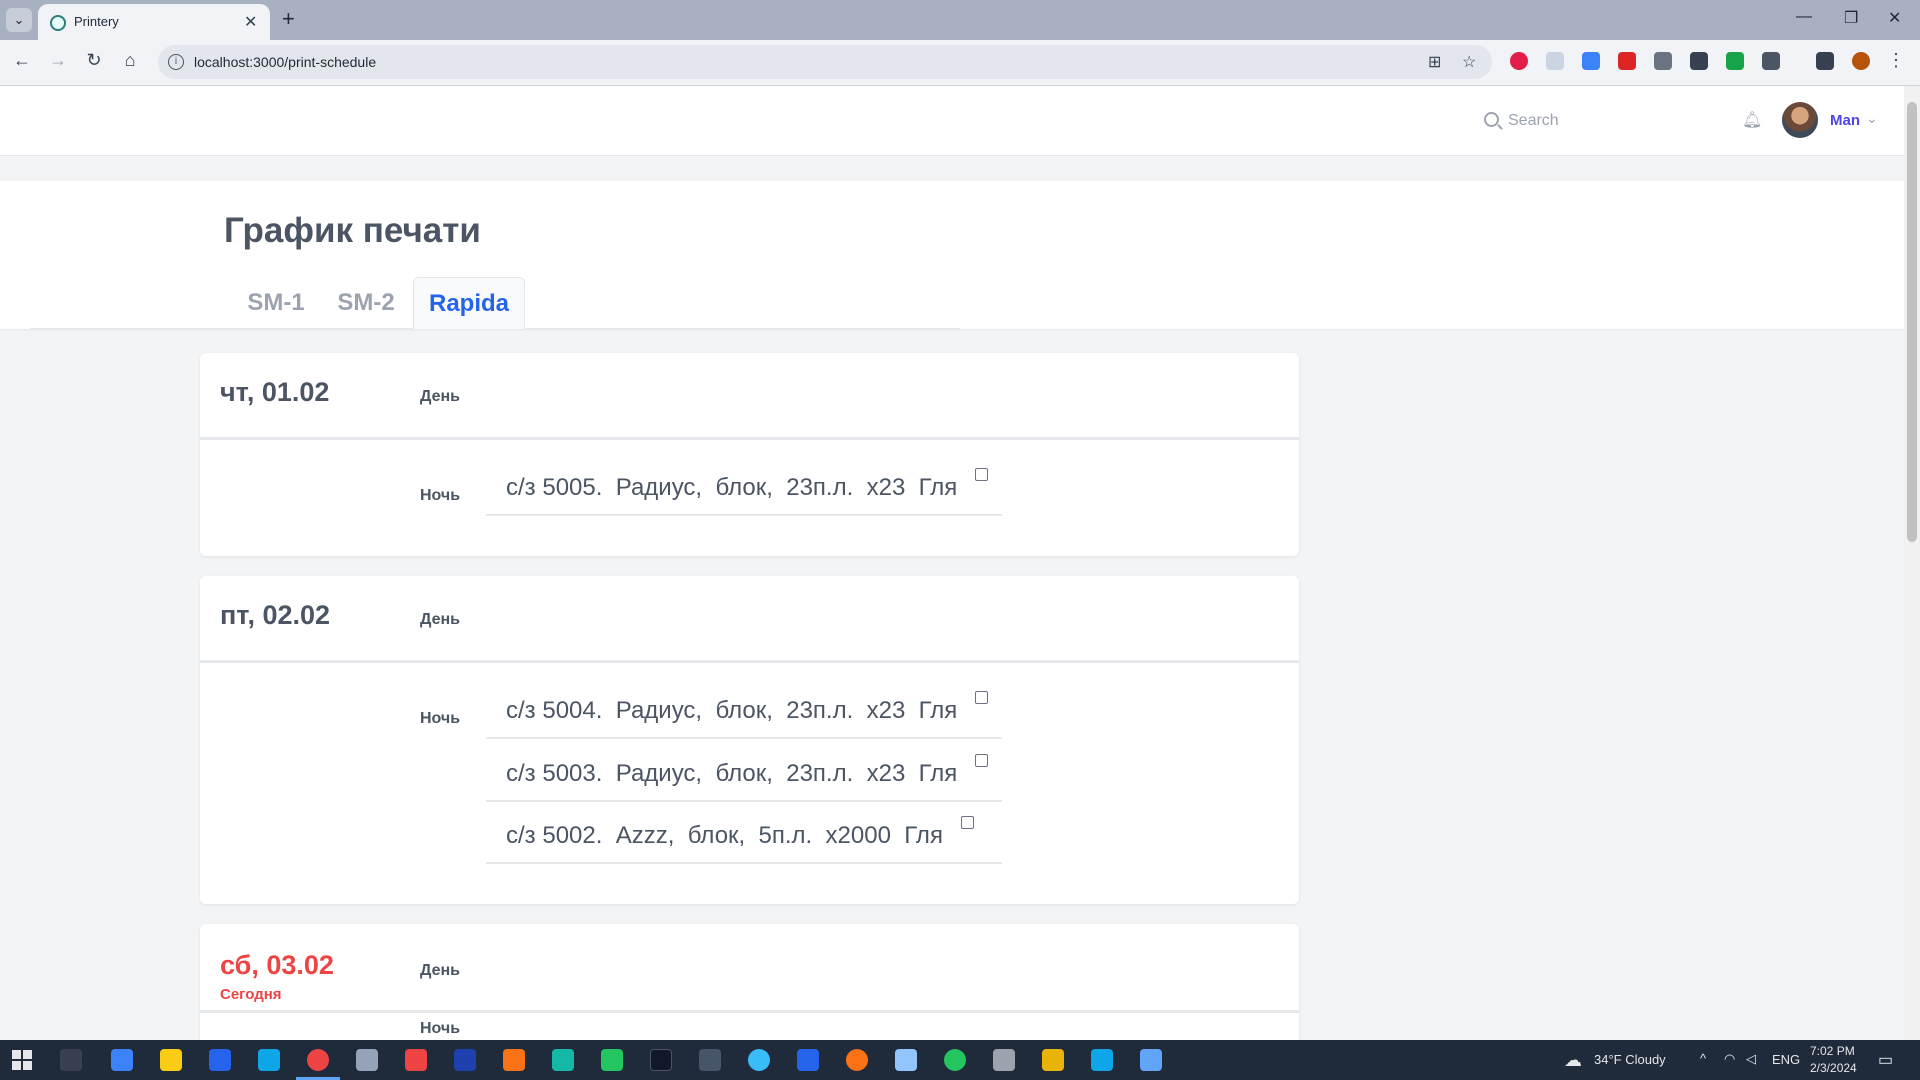 Image resolution: width=1920 pixels, height=1080 pixels. I want to click on virtualbox-icon, so click(906, 1060).